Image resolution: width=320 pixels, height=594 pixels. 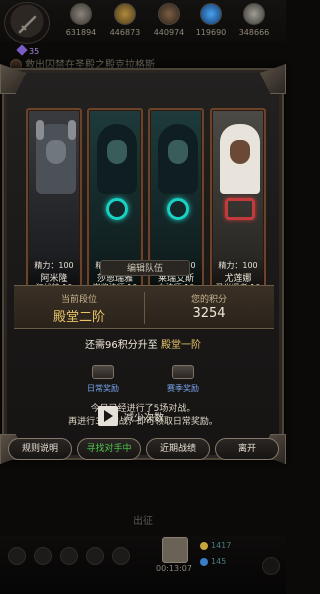 I want to click on daily-reward-button: 日常奖励, so click(x=103, y=379).